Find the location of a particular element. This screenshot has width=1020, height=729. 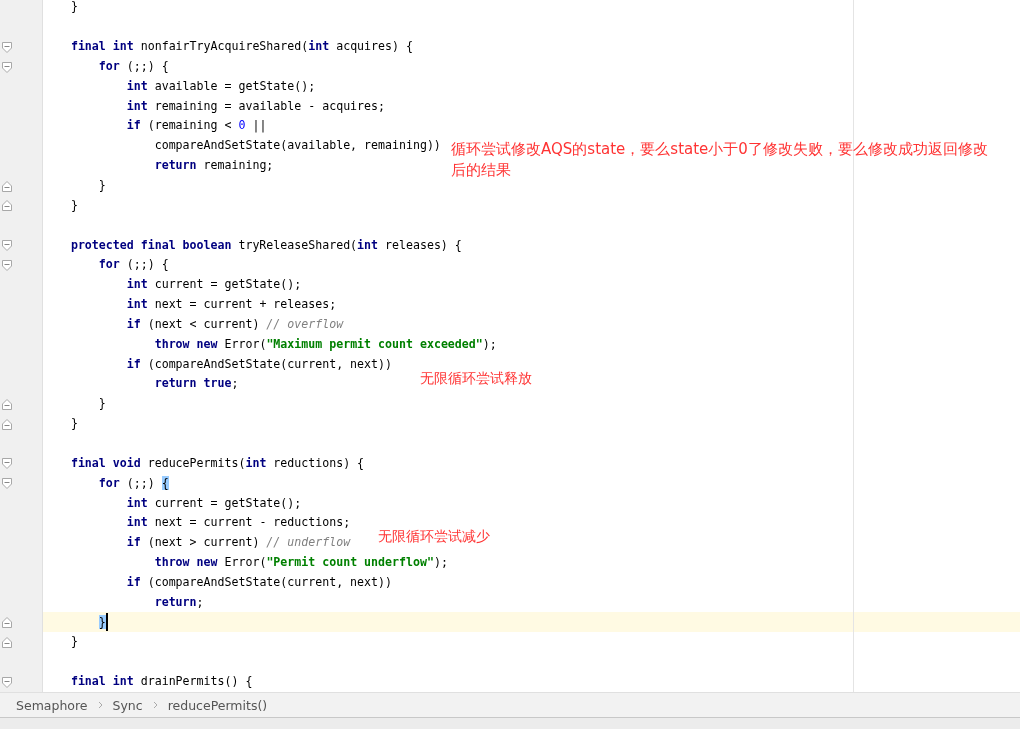

code-line: return; is located at coordinates (179, 602).